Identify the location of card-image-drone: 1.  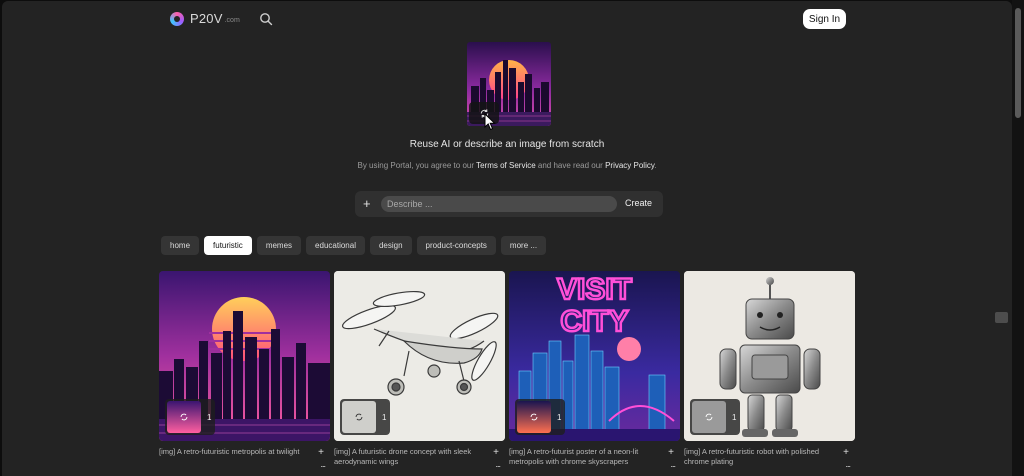
(419, 356).